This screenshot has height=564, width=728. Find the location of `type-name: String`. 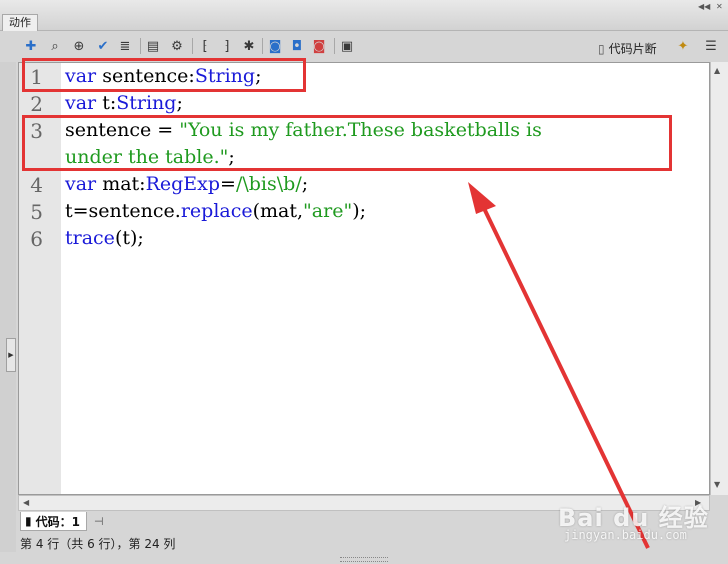

type-name: String is located at coordinates (146, 103).